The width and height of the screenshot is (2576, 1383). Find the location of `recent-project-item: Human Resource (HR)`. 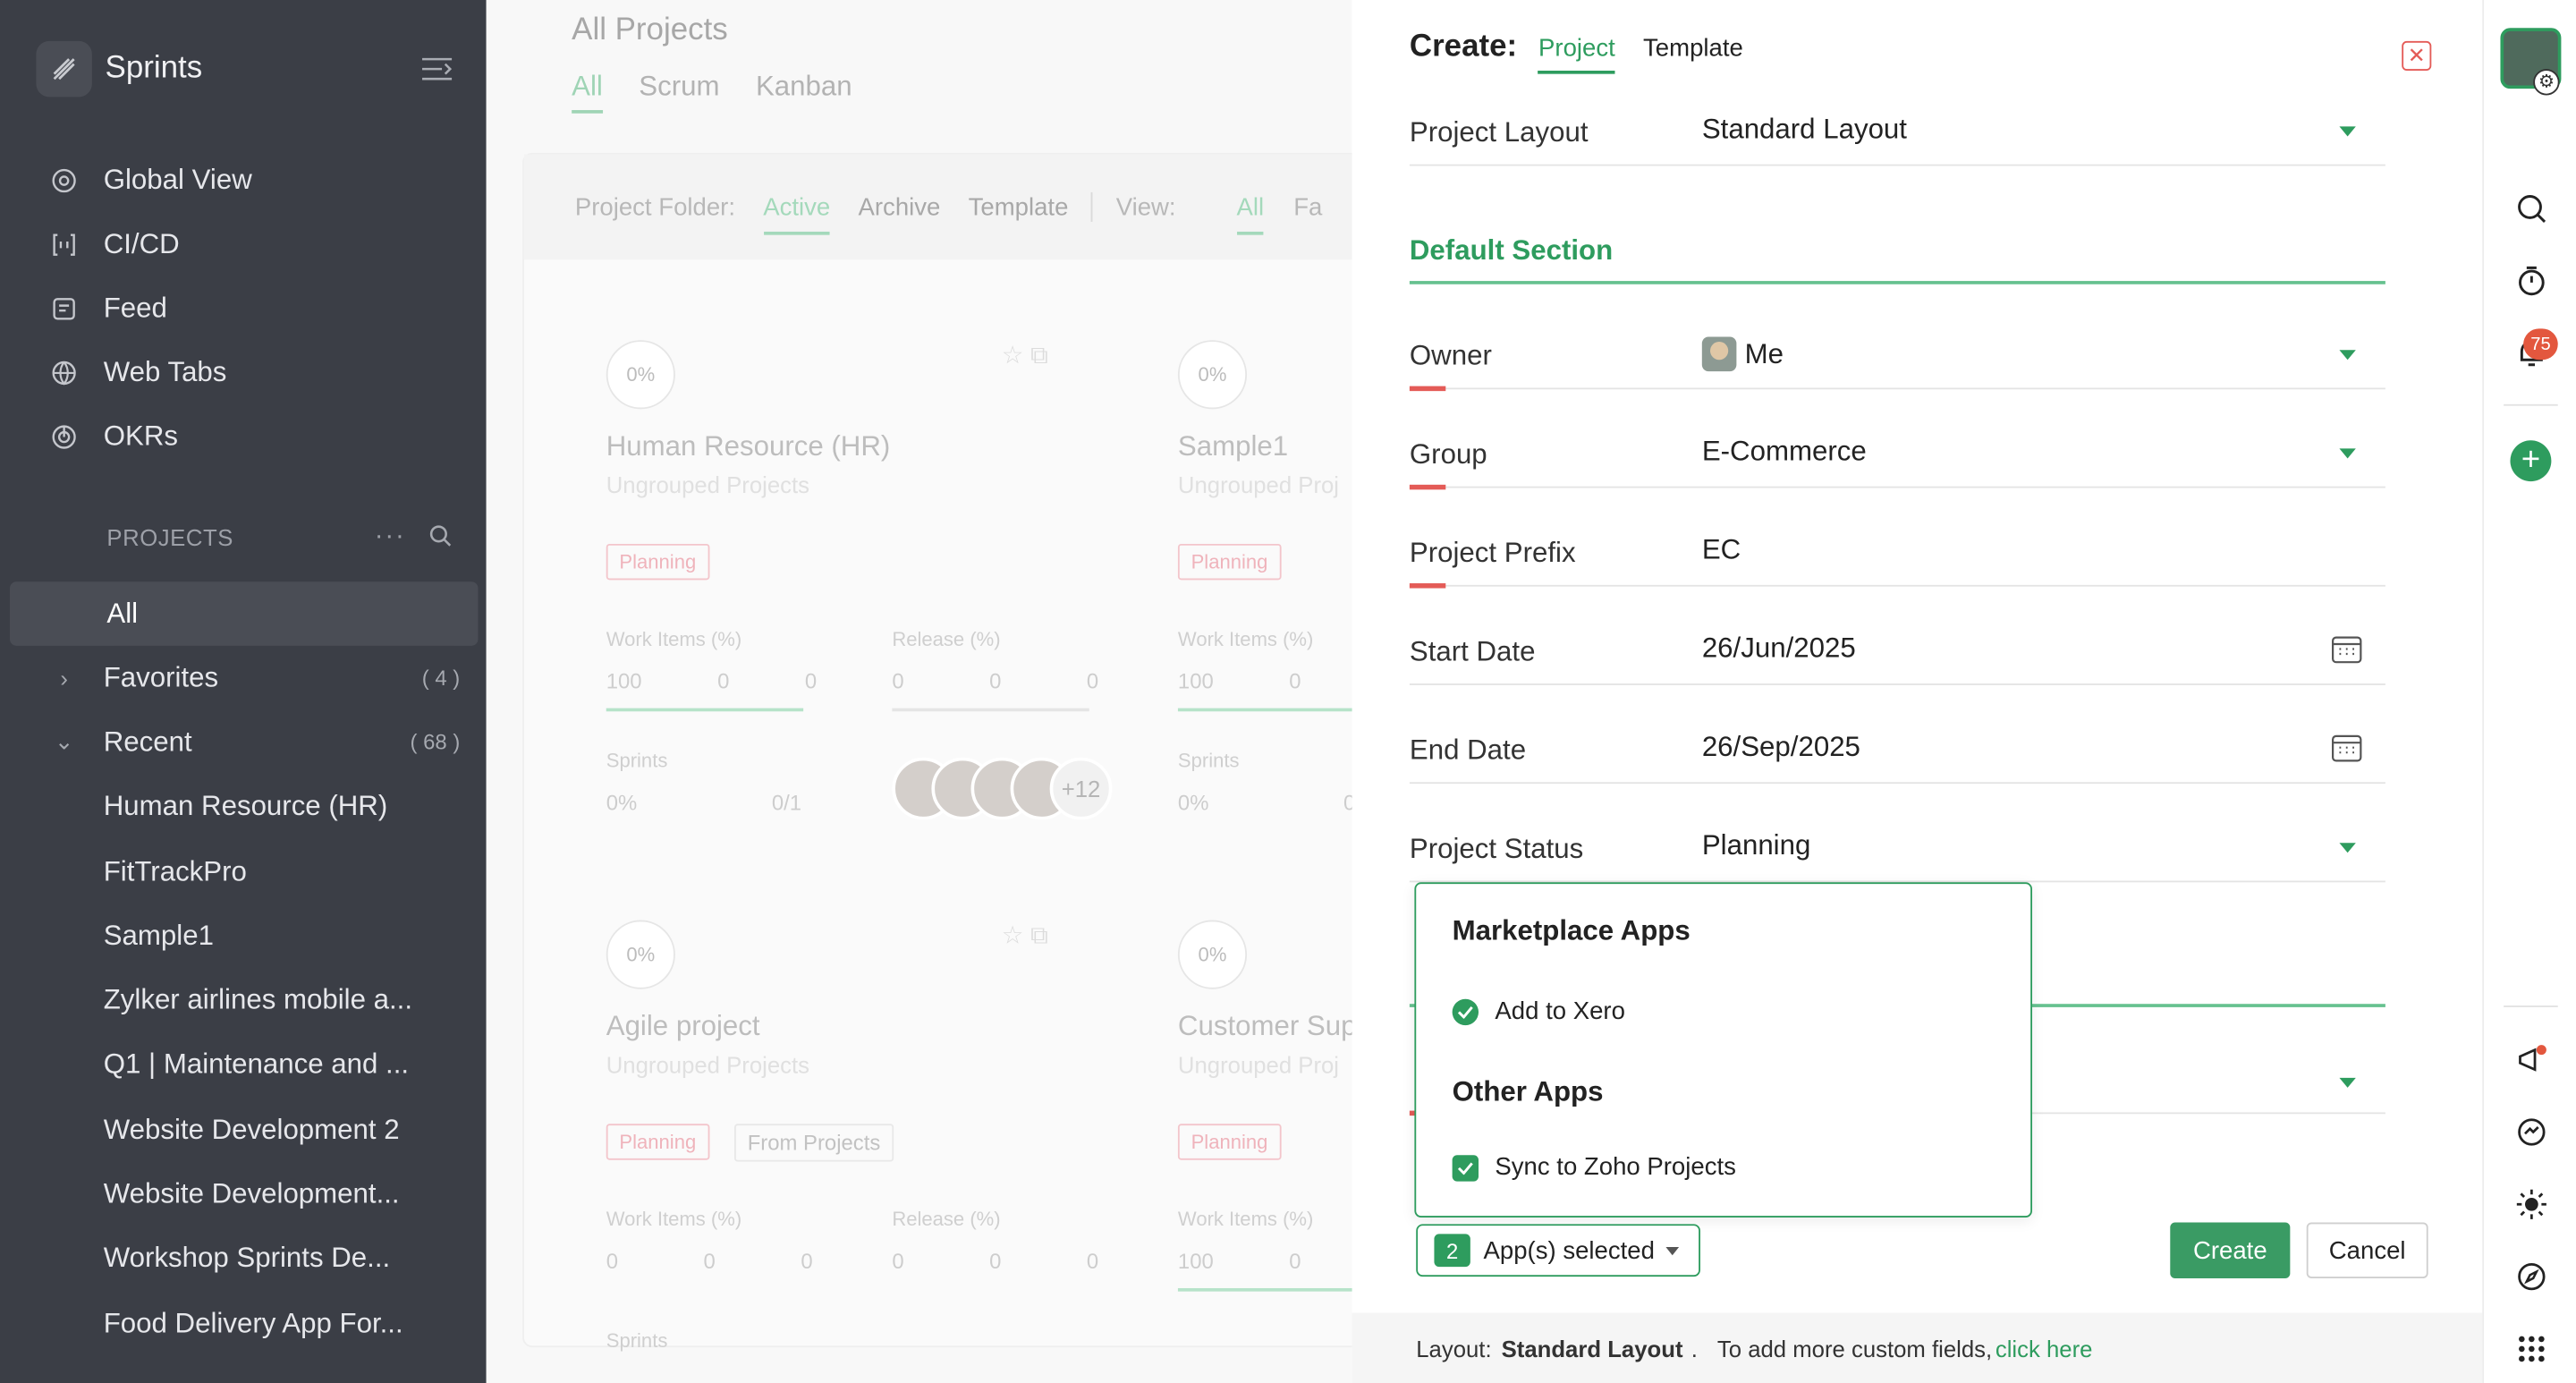

recent-project-item: Human Resource (HR) is located at coordinates (254, 807).